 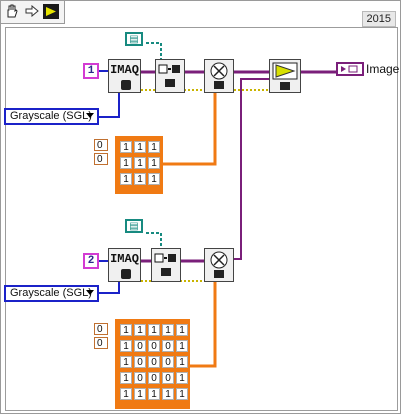 I want to click on array-index-1b: 0, so click(x=101, y=159).